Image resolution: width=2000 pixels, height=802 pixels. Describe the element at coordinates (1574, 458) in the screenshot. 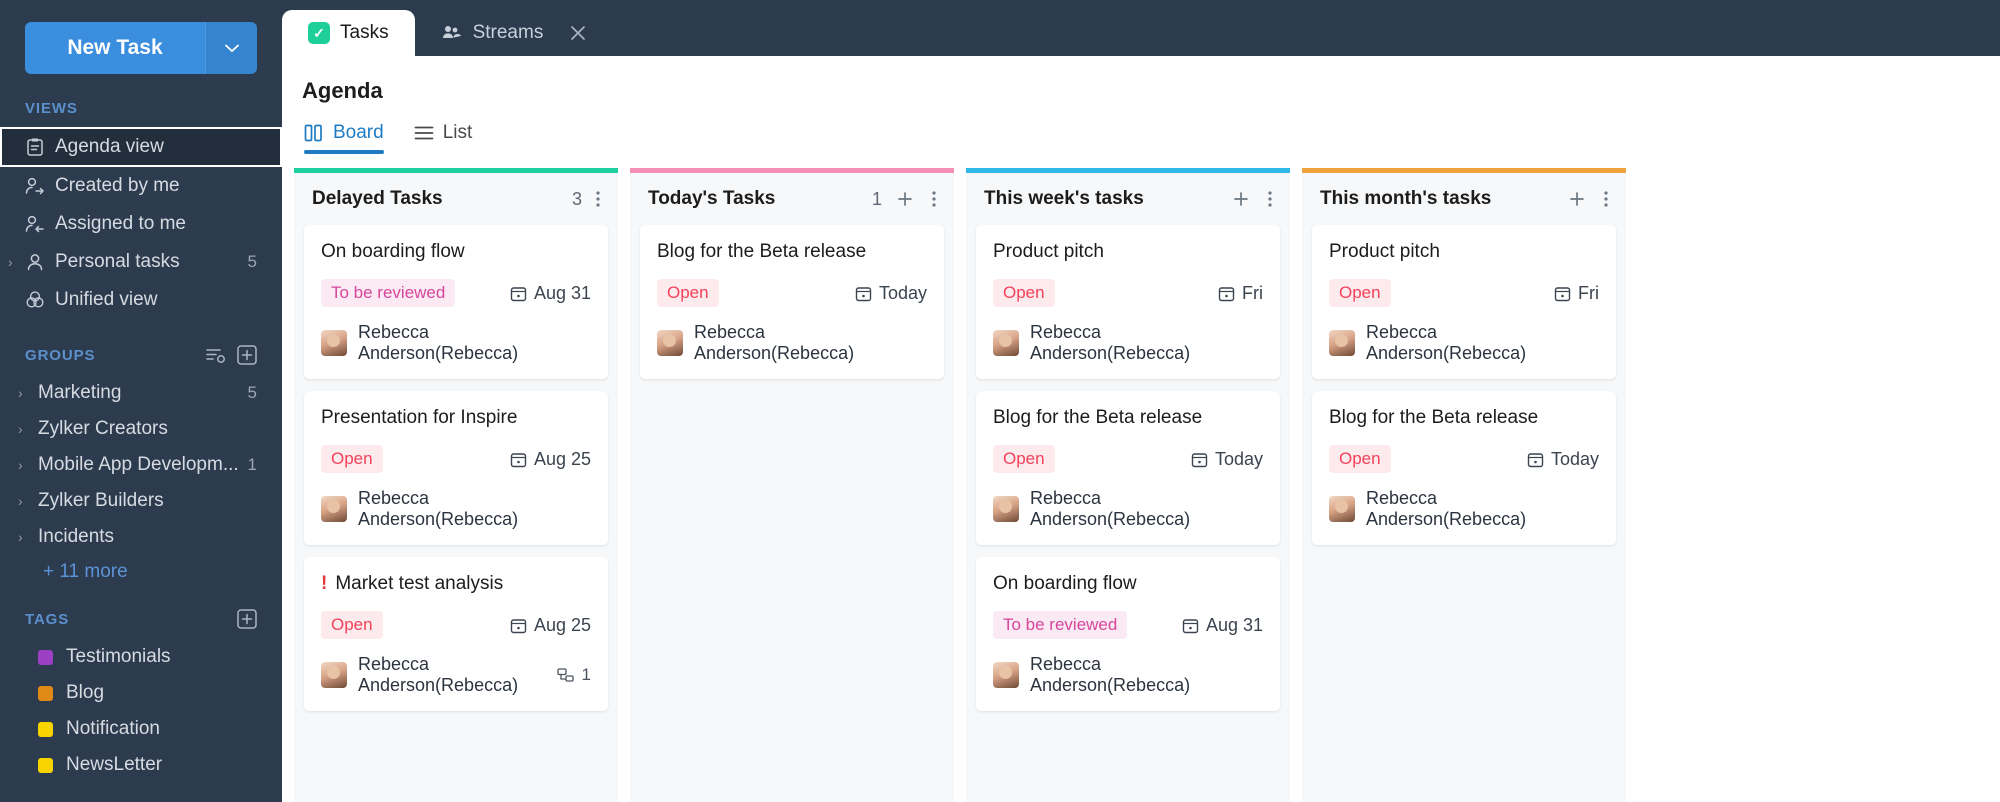

I see `due-date-label: Today` at that location.